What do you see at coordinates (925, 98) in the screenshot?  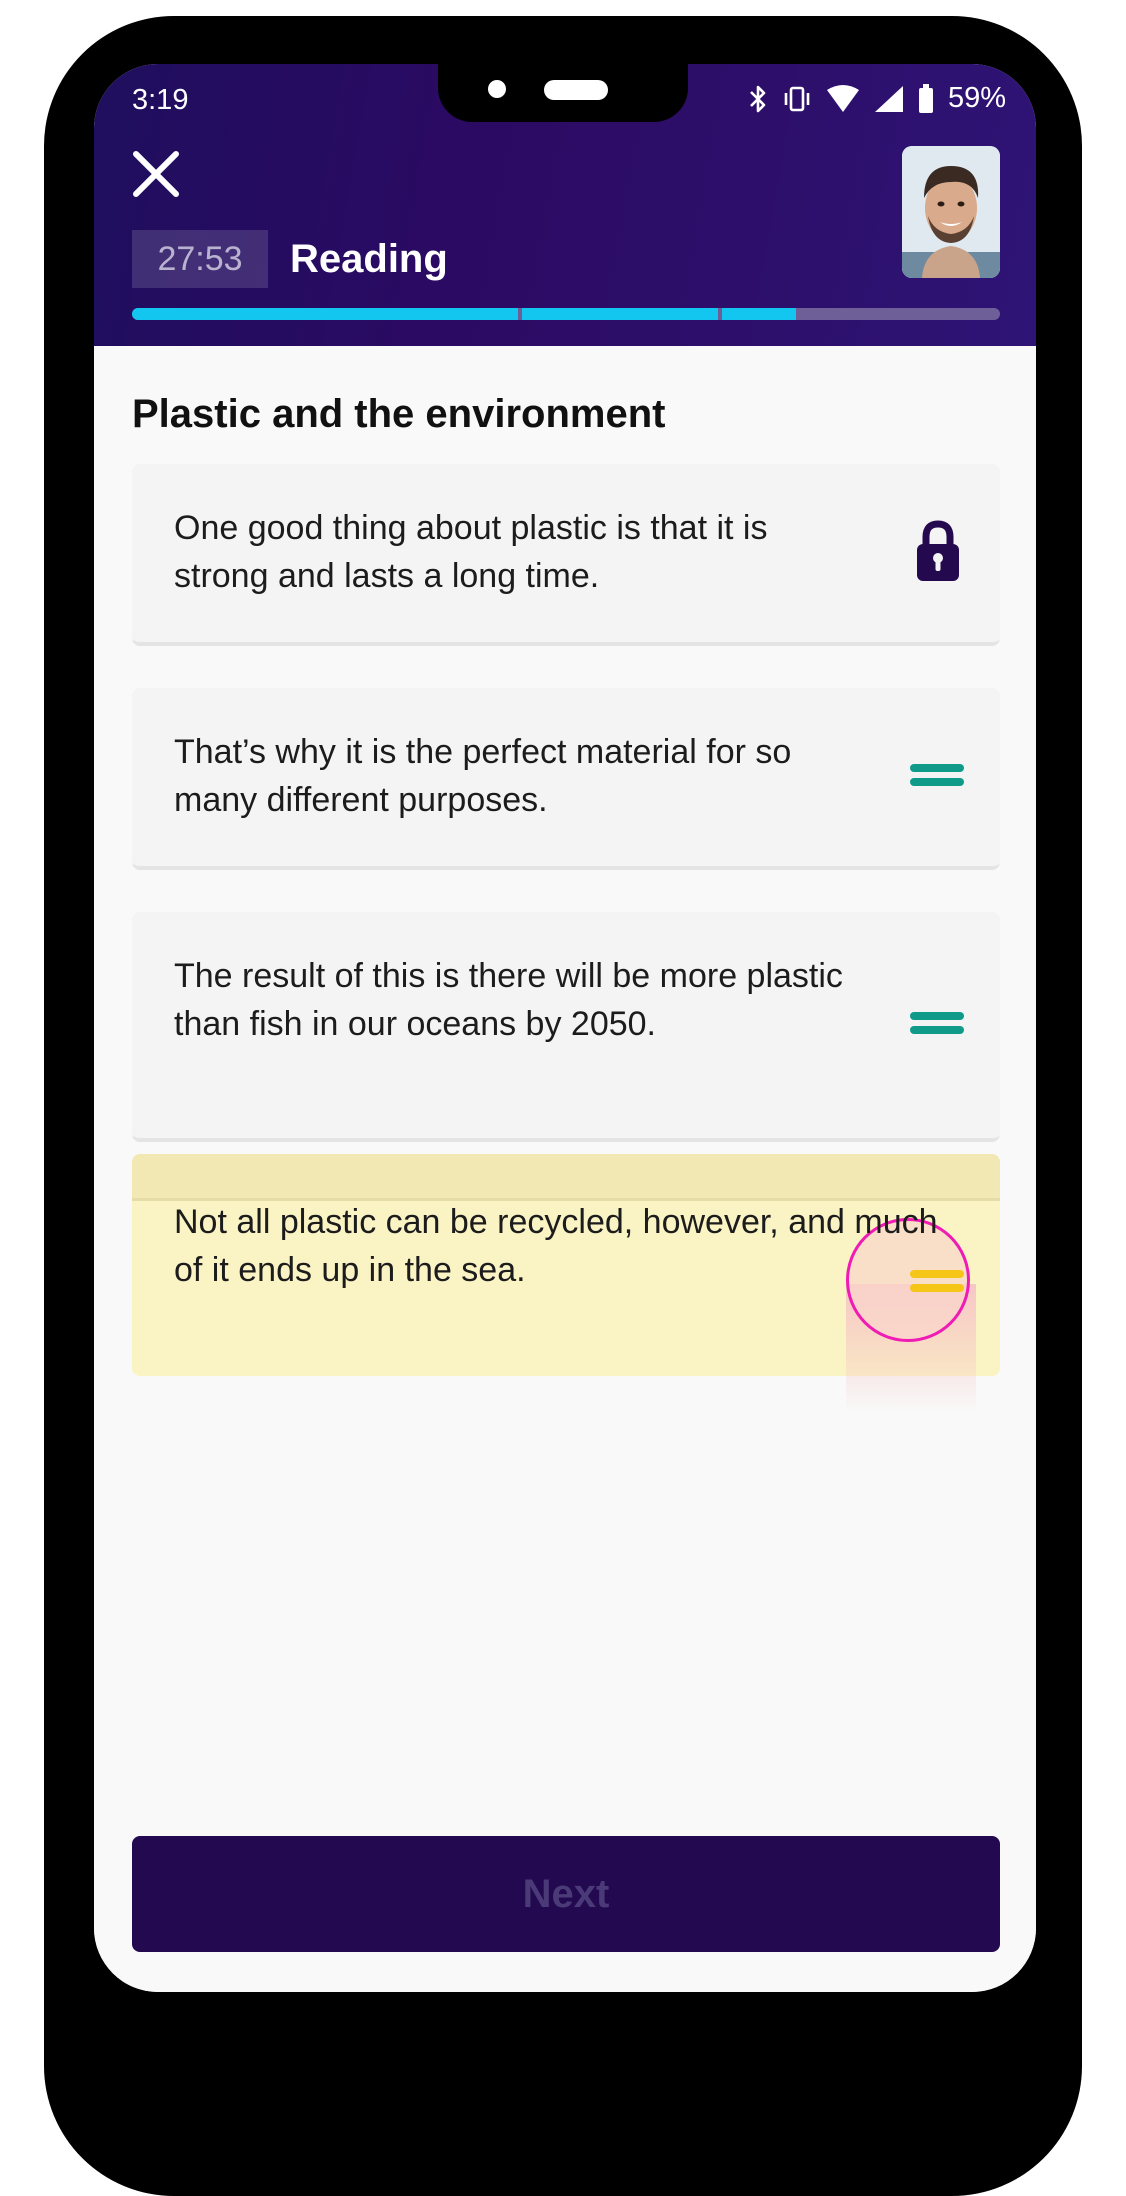 I see `battery-icon` at bounding box center [925, 98].